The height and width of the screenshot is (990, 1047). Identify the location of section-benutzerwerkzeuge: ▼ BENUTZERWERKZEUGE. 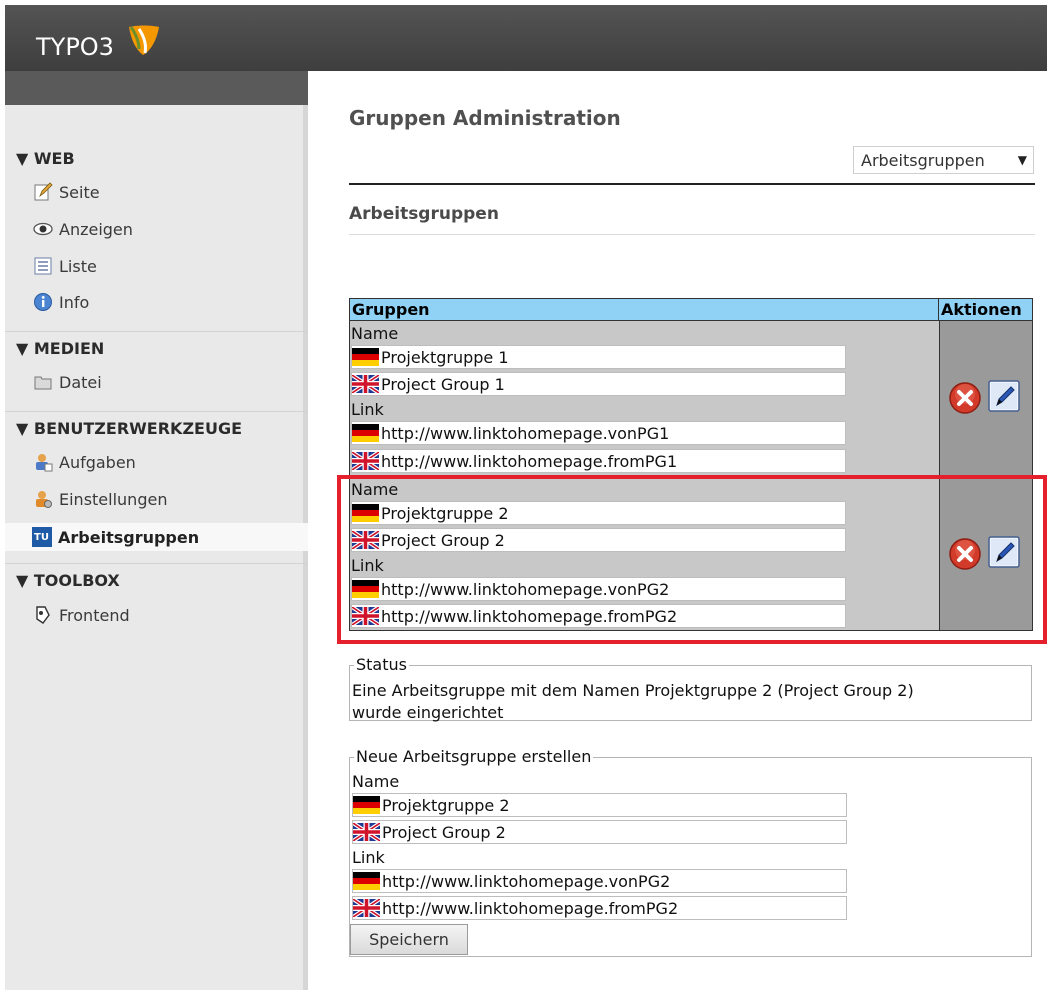
(129, 428).